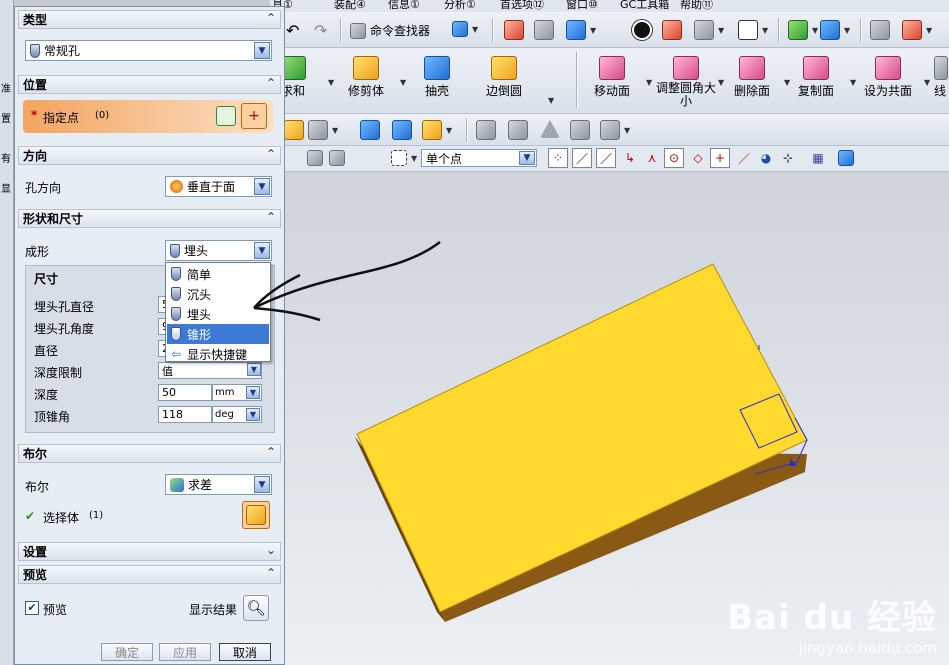 The width and height of the screenshot is (949, 665). What do you see at coordinates (674, 158) in the screenshot?
I see `snap-center-button: ⊙` at bounding box center [674, 158].